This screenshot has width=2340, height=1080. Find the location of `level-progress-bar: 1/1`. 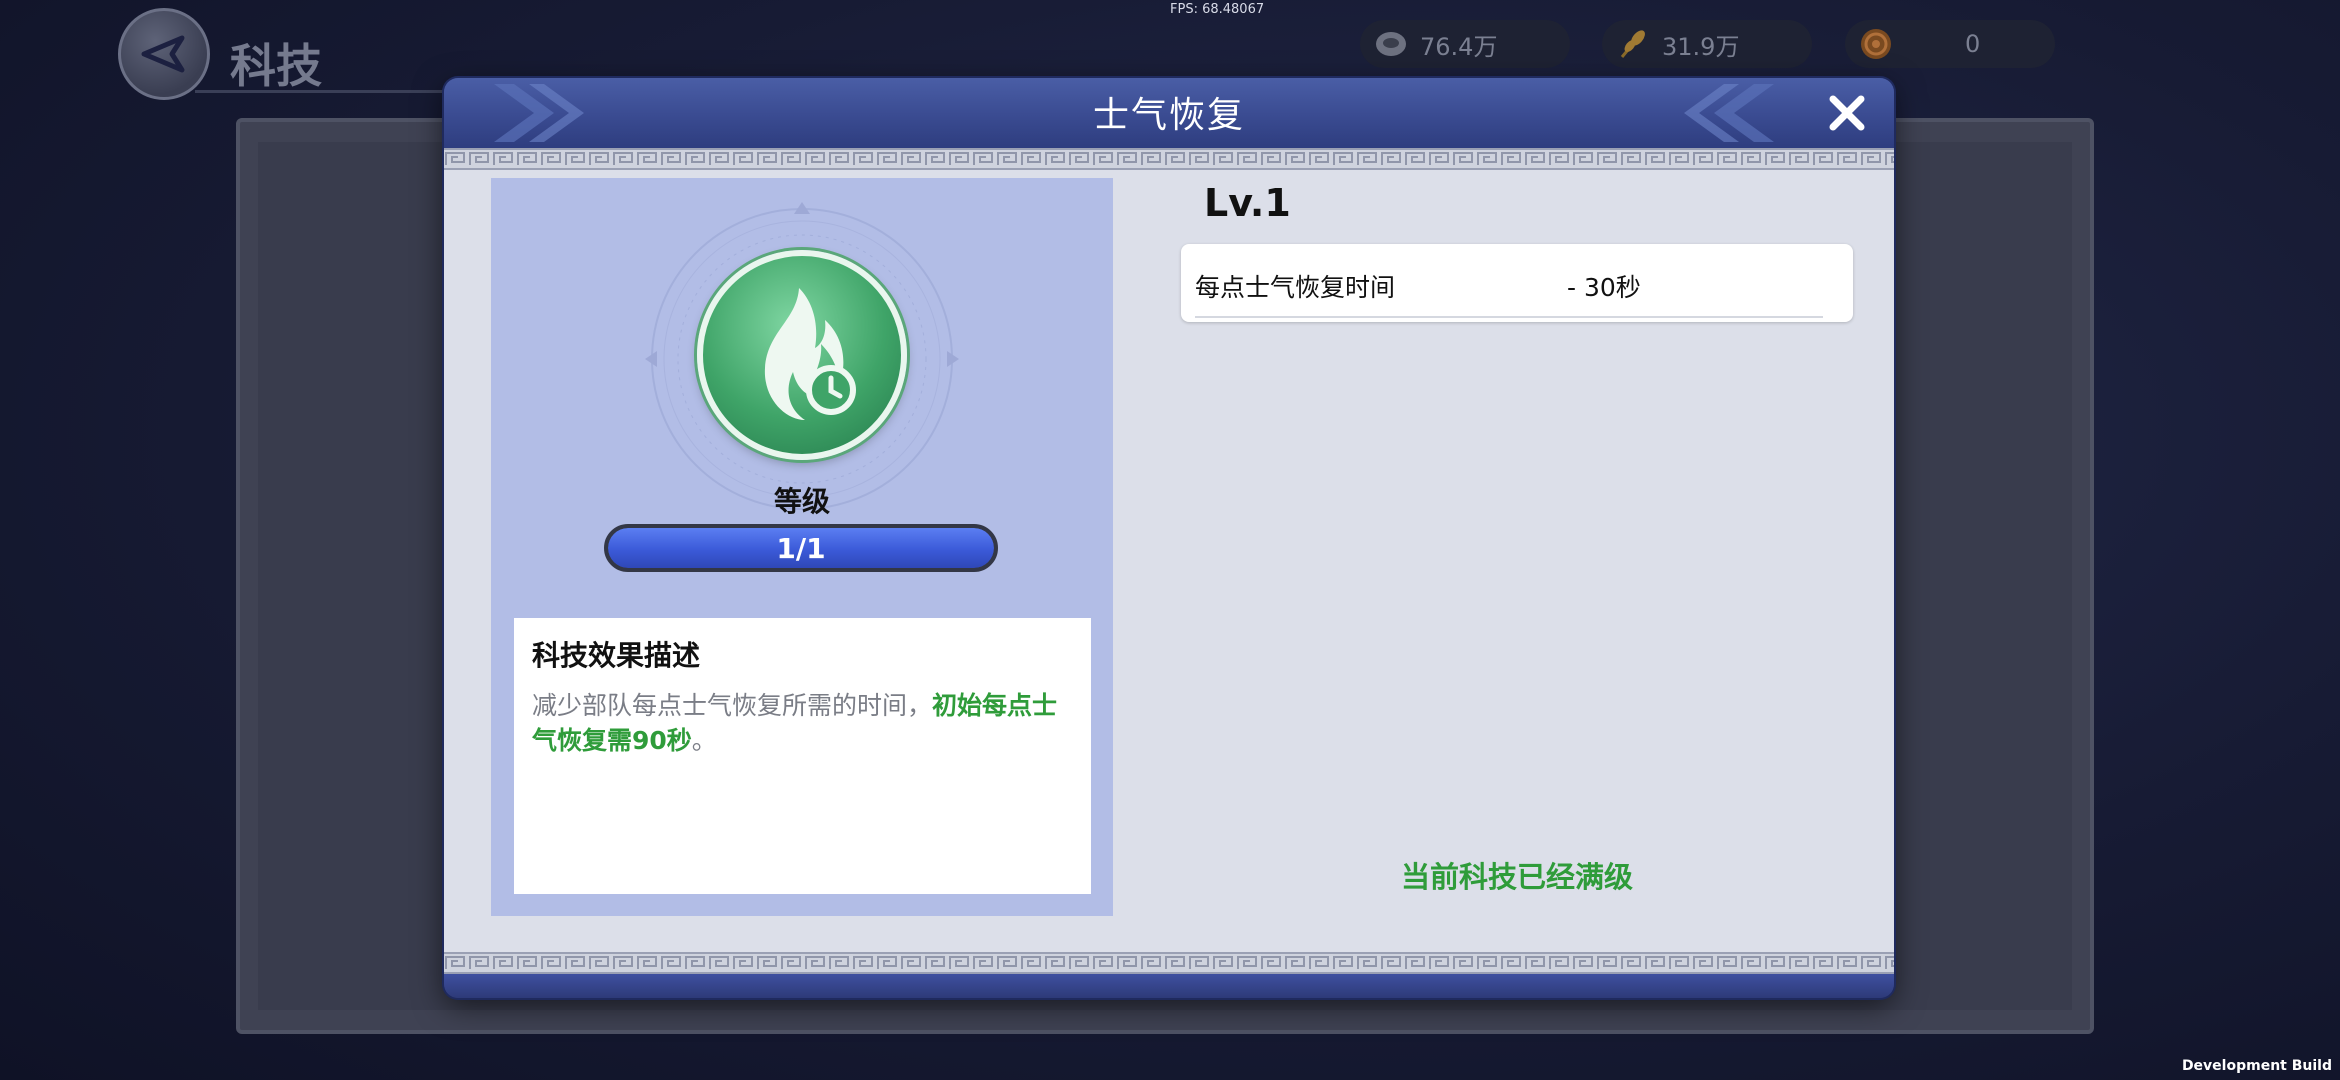

level-progress-bar: 1/1 is located at coordinates (801, 548).